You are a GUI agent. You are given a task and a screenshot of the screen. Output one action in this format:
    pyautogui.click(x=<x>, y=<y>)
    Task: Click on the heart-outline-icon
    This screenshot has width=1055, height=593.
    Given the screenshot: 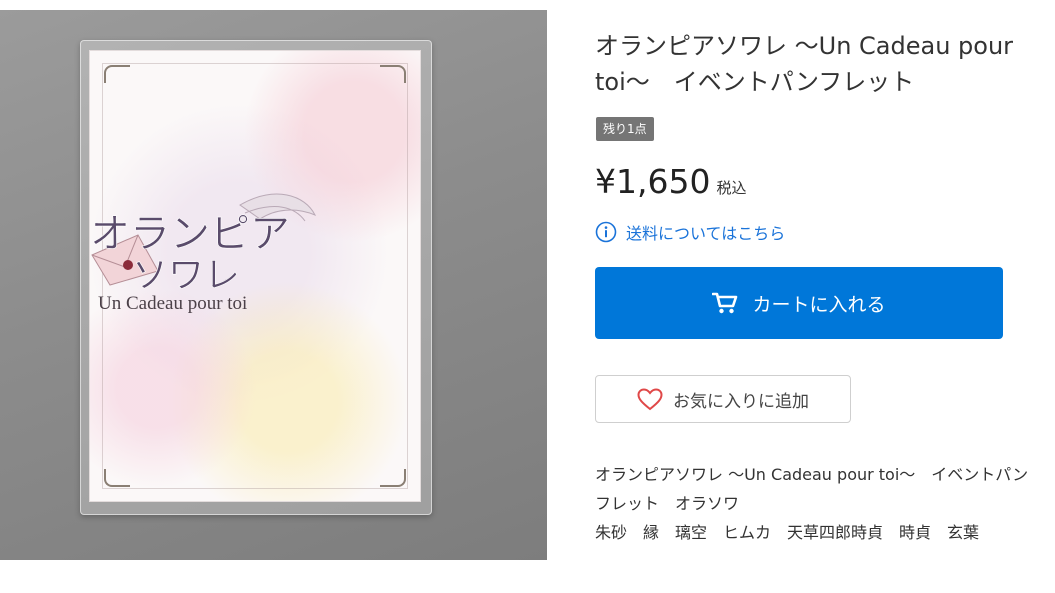 What is the action you would take?
    pyautogui.click(x=650, y=398)
    